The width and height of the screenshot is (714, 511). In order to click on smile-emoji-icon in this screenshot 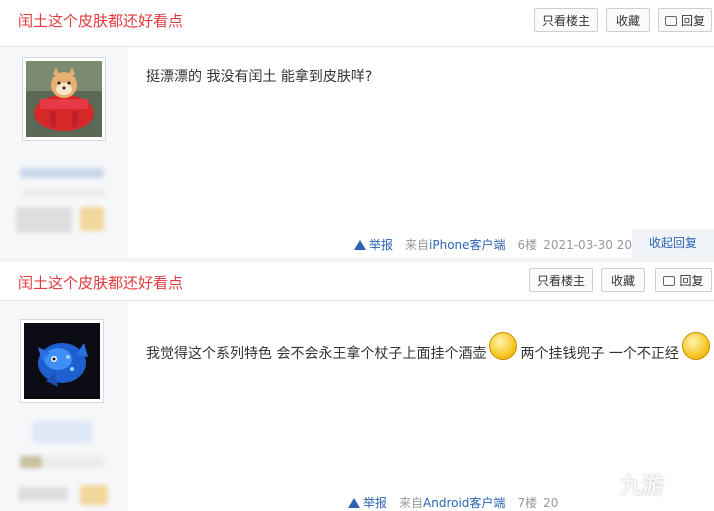, I will do `click(695, 346)`.